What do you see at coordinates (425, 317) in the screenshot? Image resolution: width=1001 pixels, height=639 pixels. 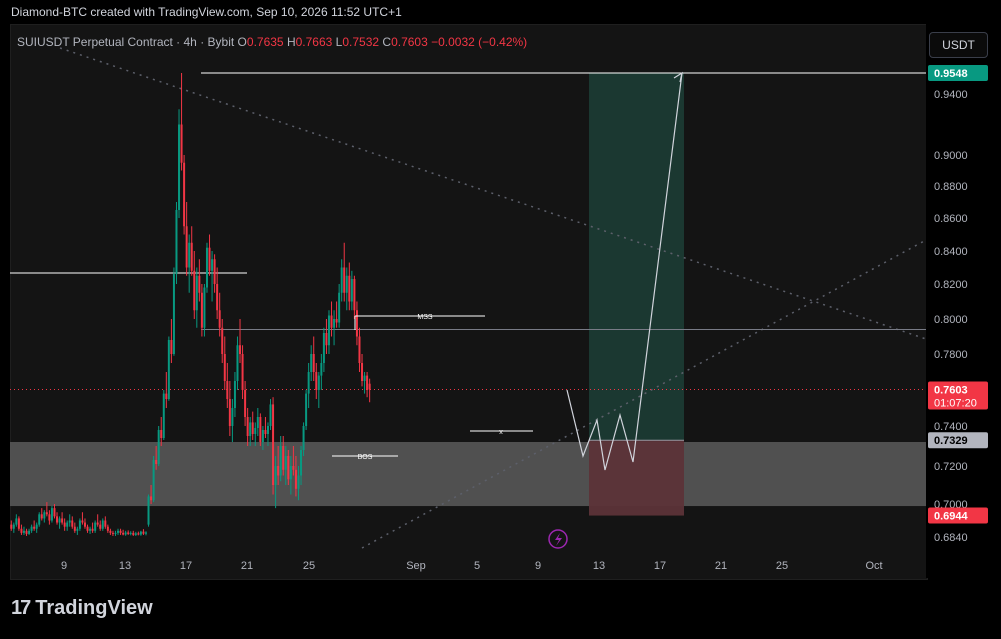 I see `mss-label: MSS` at bounding box center [425, 317].